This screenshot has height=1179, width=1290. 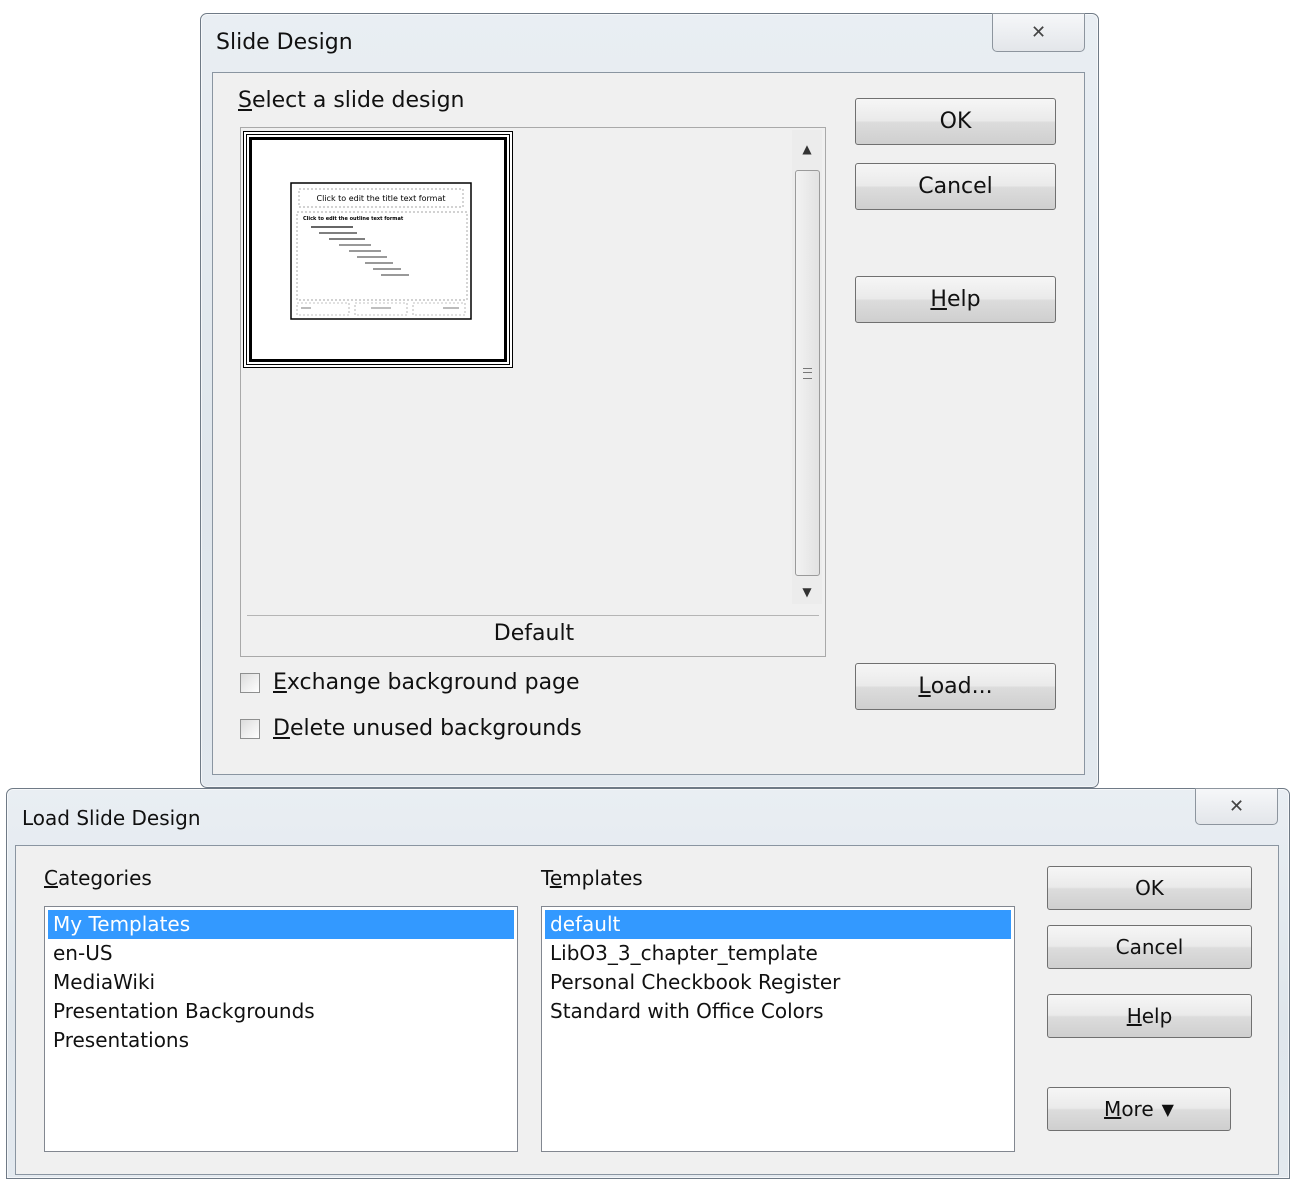 What do you see at coordinates (351, 100) in the screenshot?
I see `select-design-label: Select a slide design` at bounding box center [351, 100].